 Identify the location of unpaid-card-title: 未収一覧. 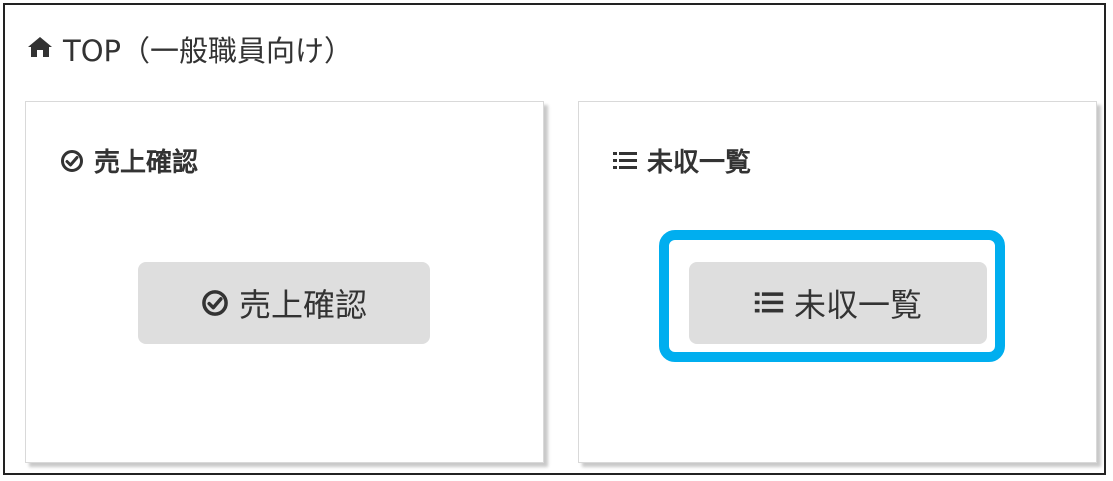
(699, 163).